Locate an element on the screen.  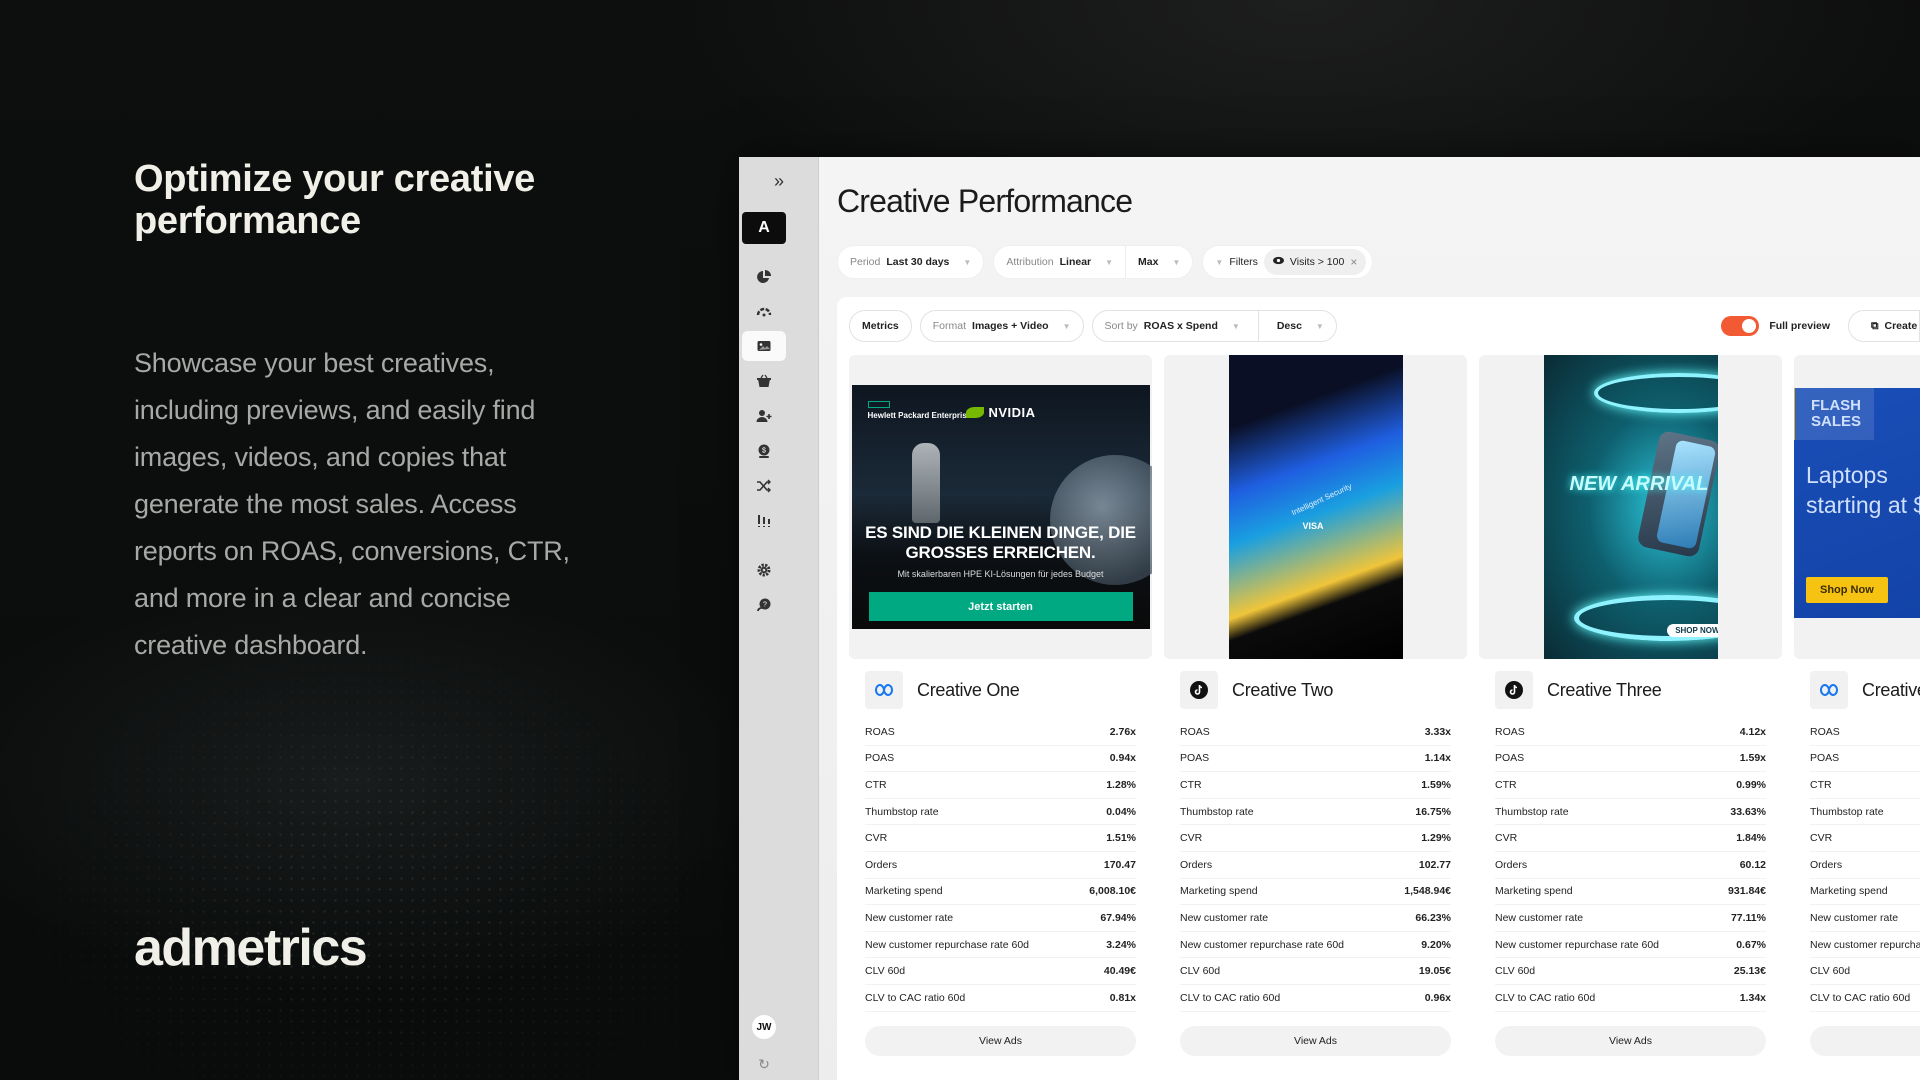
metric-value: 40.49€ is located at coordinates (1119, 971).